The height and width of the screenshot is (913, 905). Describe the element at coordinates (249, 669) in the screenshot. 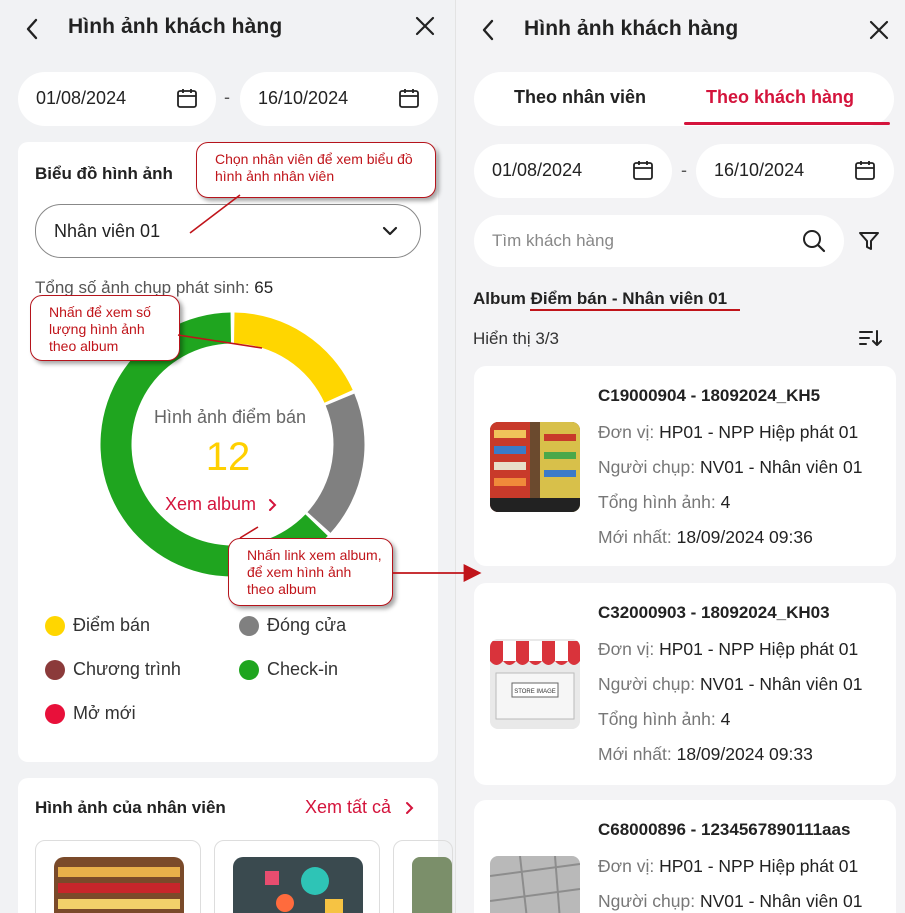

I see `legend-dot-green` at that location.